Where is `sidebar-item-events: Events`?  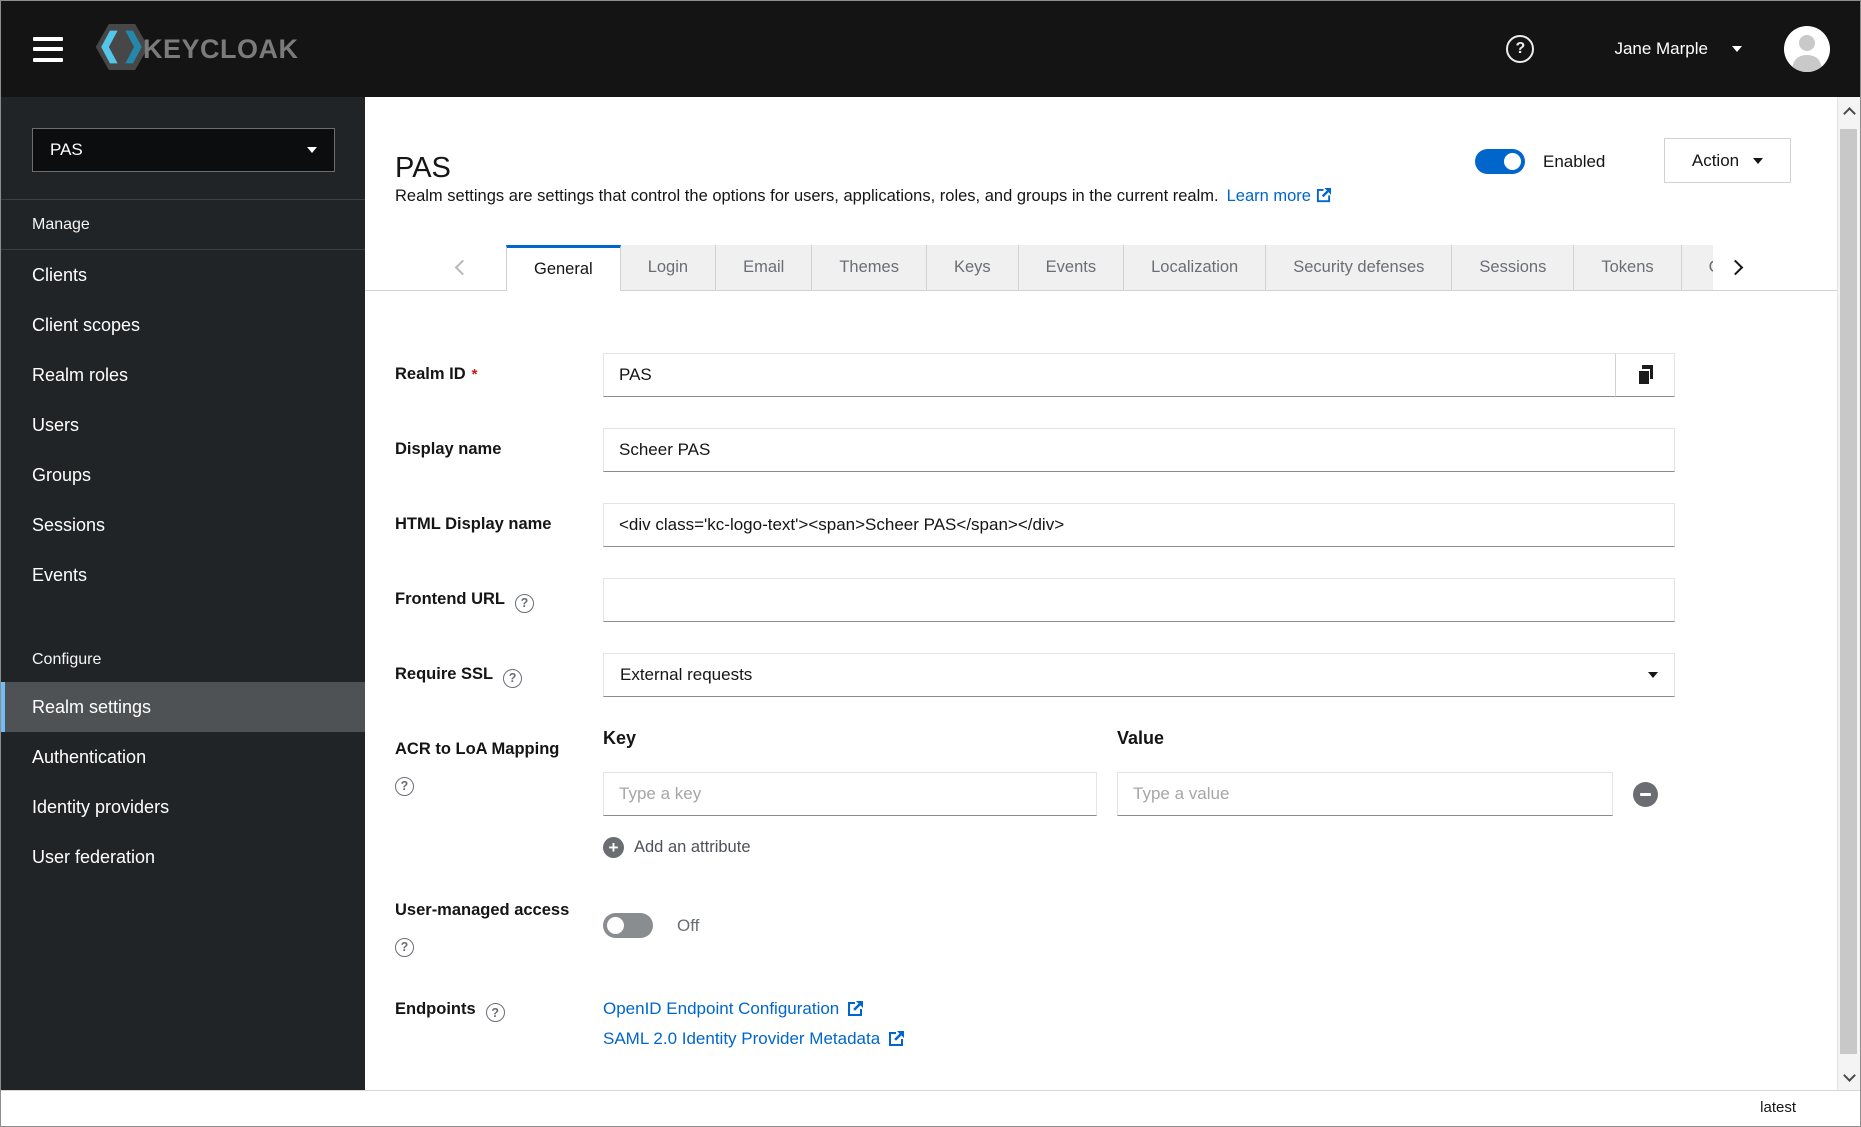 sidebar-item-events: Events is located at coordinates (183, 575).